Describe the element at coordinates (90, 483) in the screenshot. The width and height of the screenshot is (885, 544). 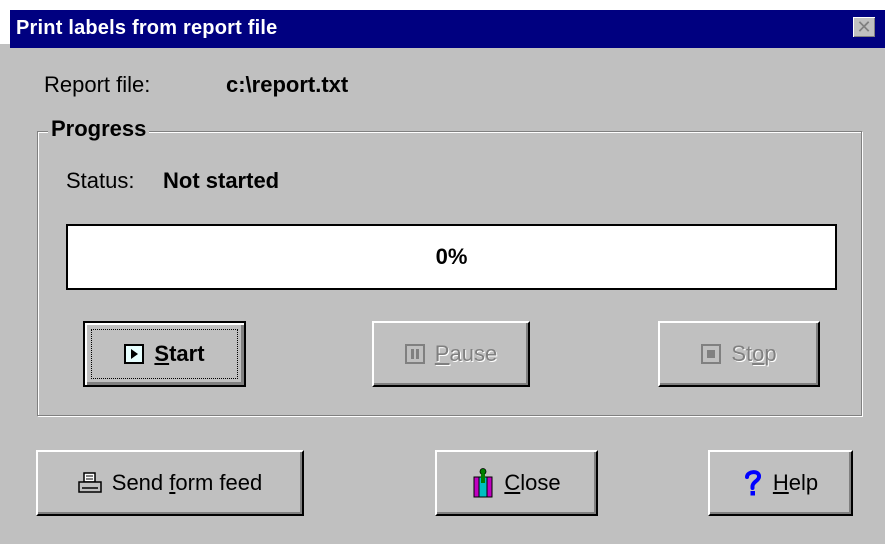
I see `printer-icon` at that location.